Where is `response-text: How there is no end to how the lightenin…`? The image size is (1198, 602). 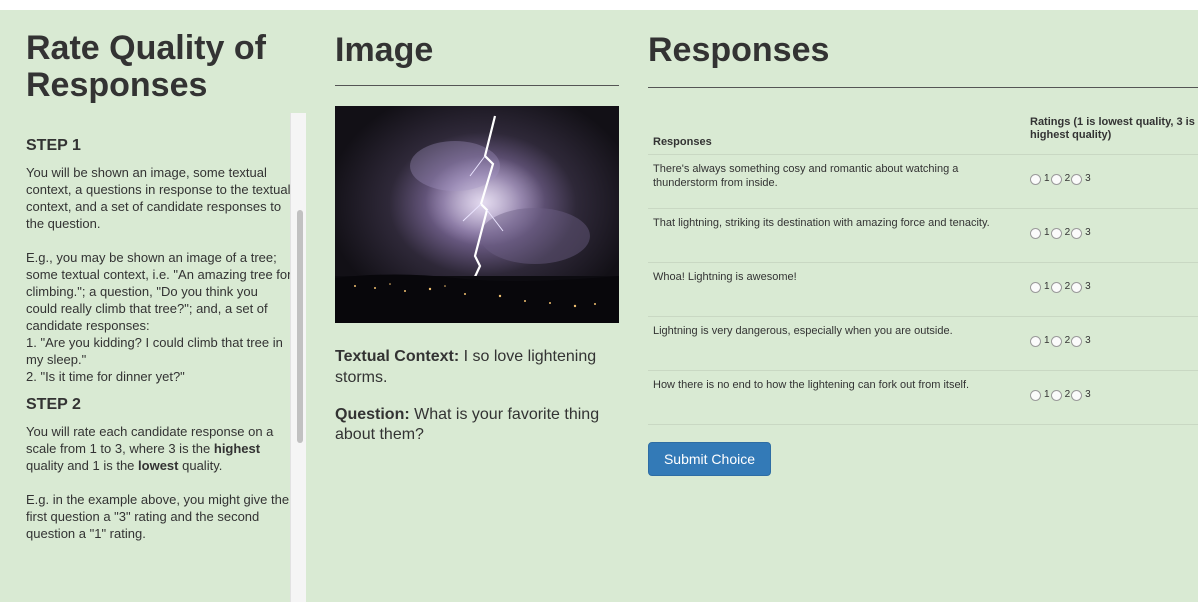 response-text: How there is no end to how the lightenin… is located at coordinates (811, 385).